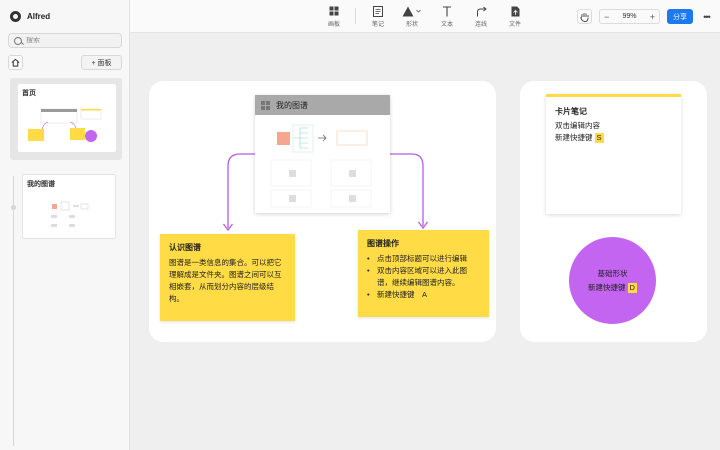 The image size is (720, 450). Describe the element at coordinates (411, 11) in the screenshot. I see `shape-triangle-icon` at that location.